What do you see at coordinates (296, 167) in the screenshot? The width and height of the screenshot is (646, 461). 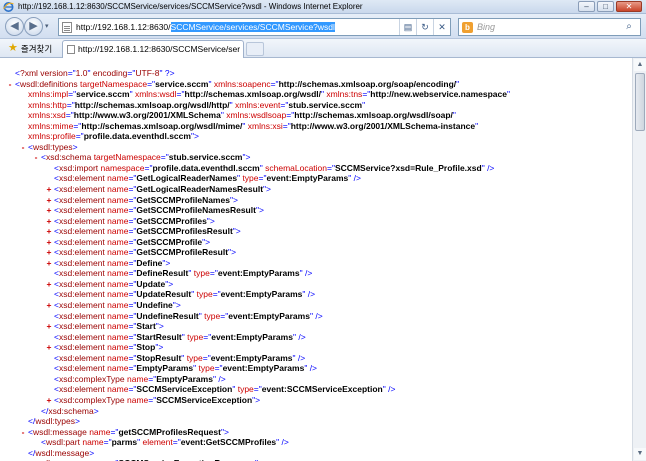 I see `xml-token: schemaLocation` at bounding box center [296, 167].